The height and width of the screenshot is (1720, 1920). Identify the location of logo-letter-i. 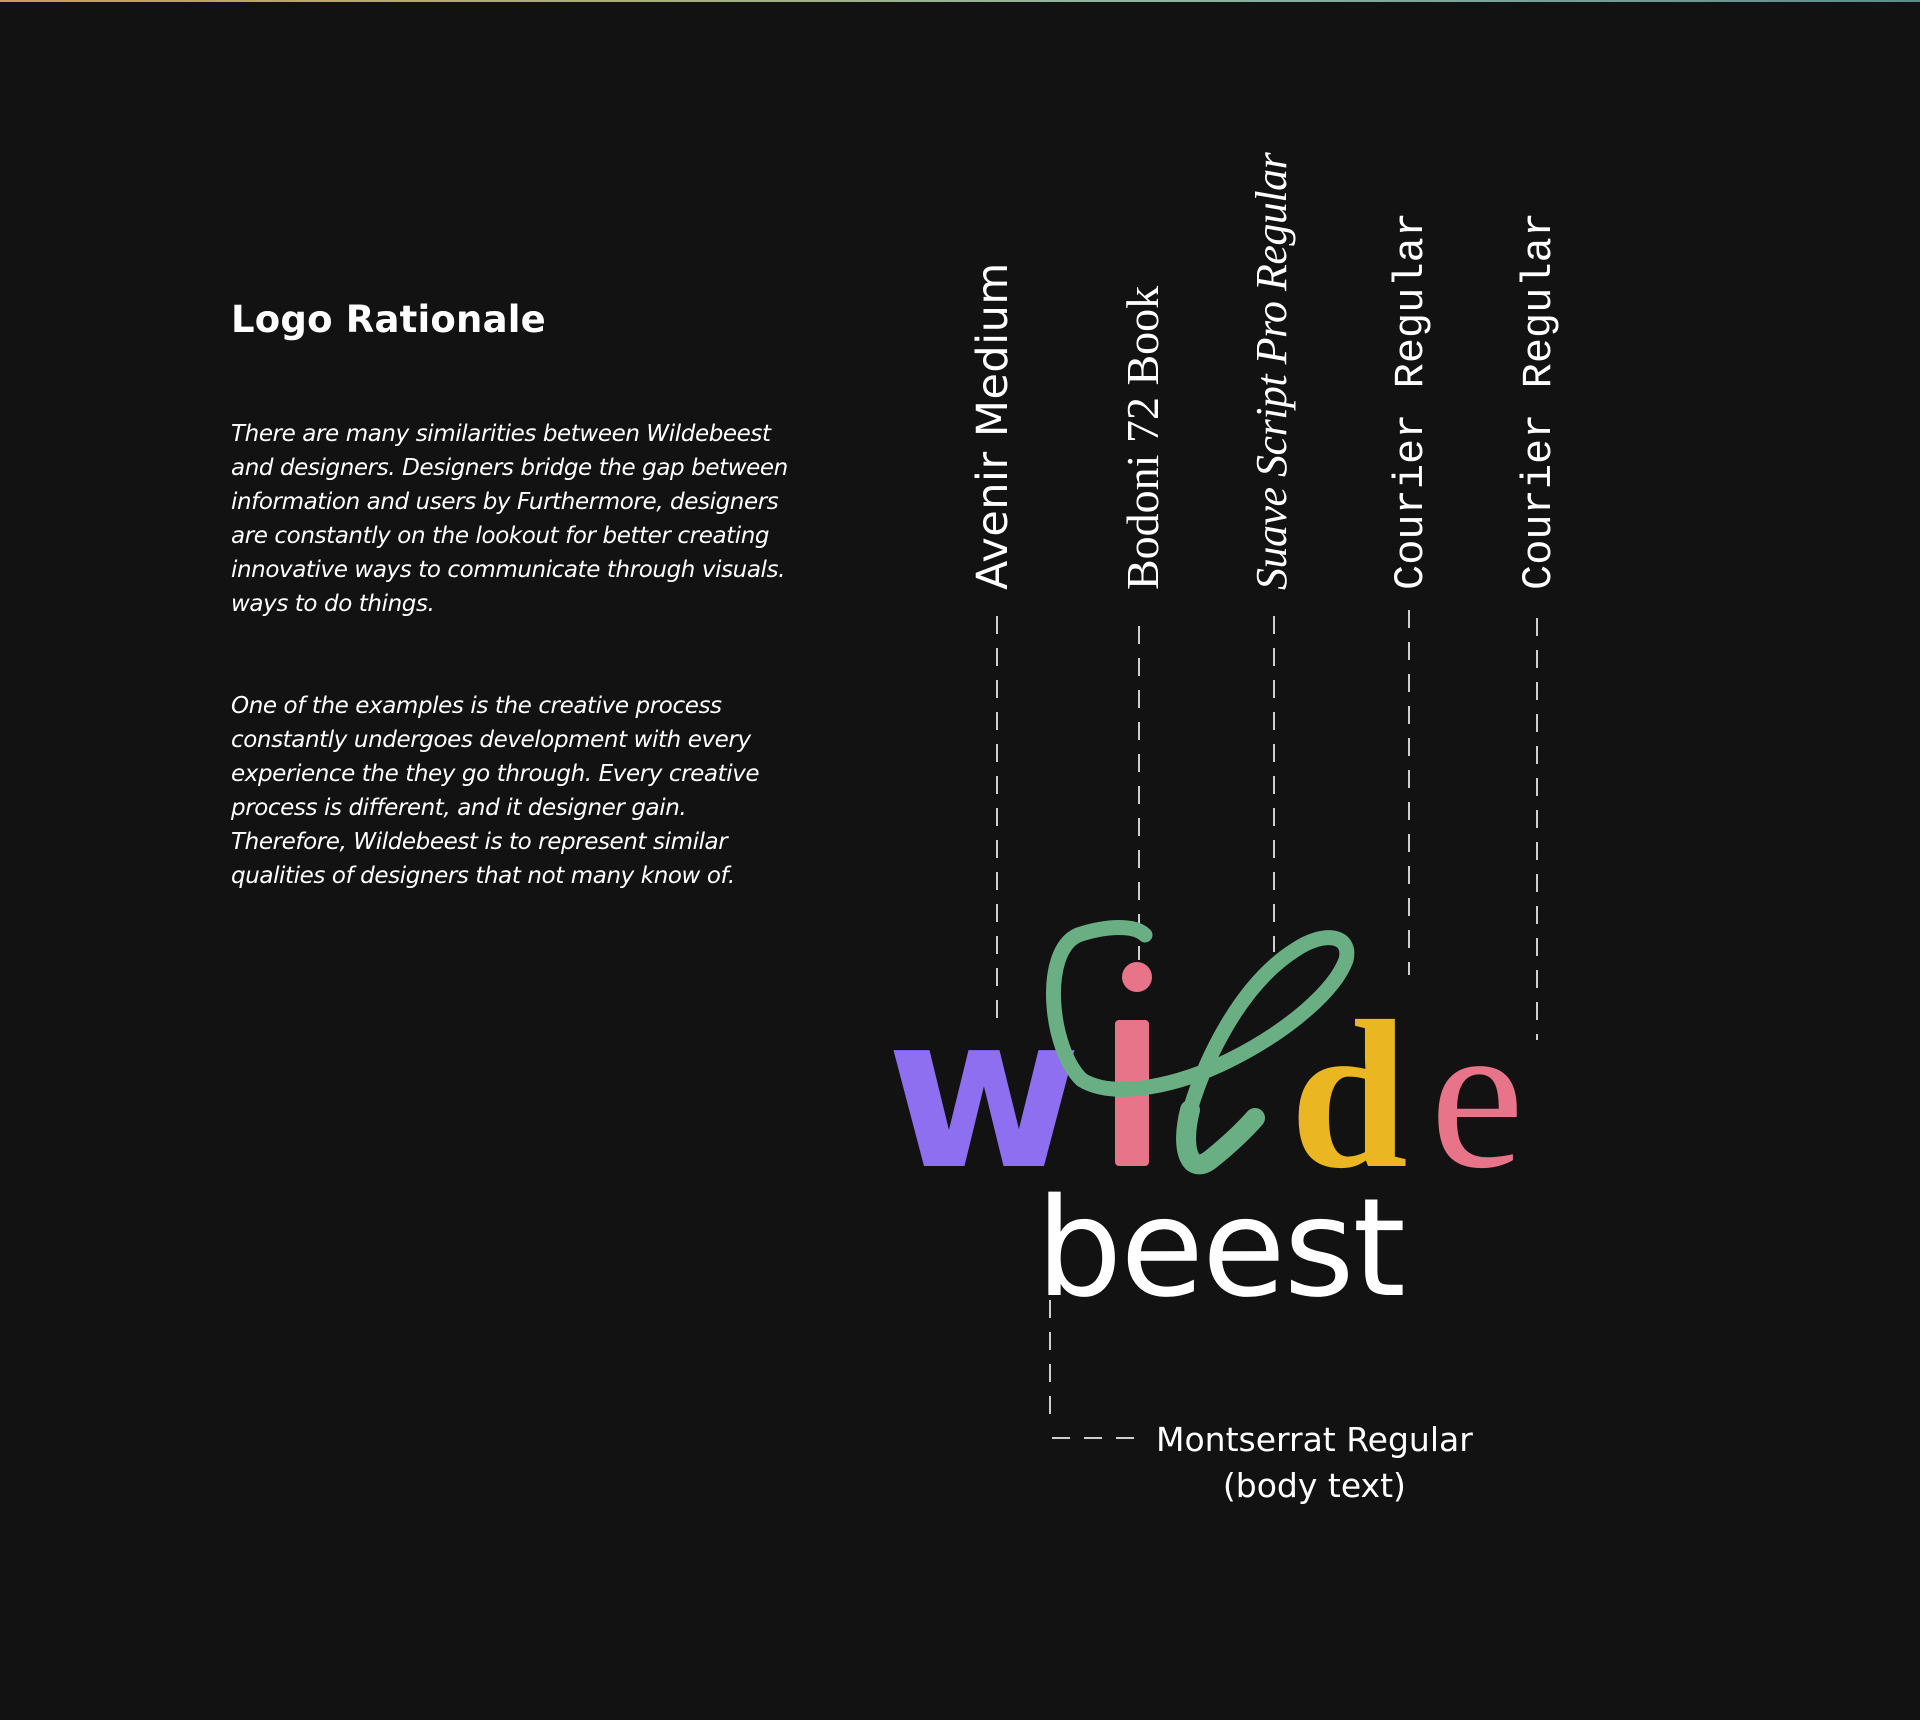
(1133, 1064).